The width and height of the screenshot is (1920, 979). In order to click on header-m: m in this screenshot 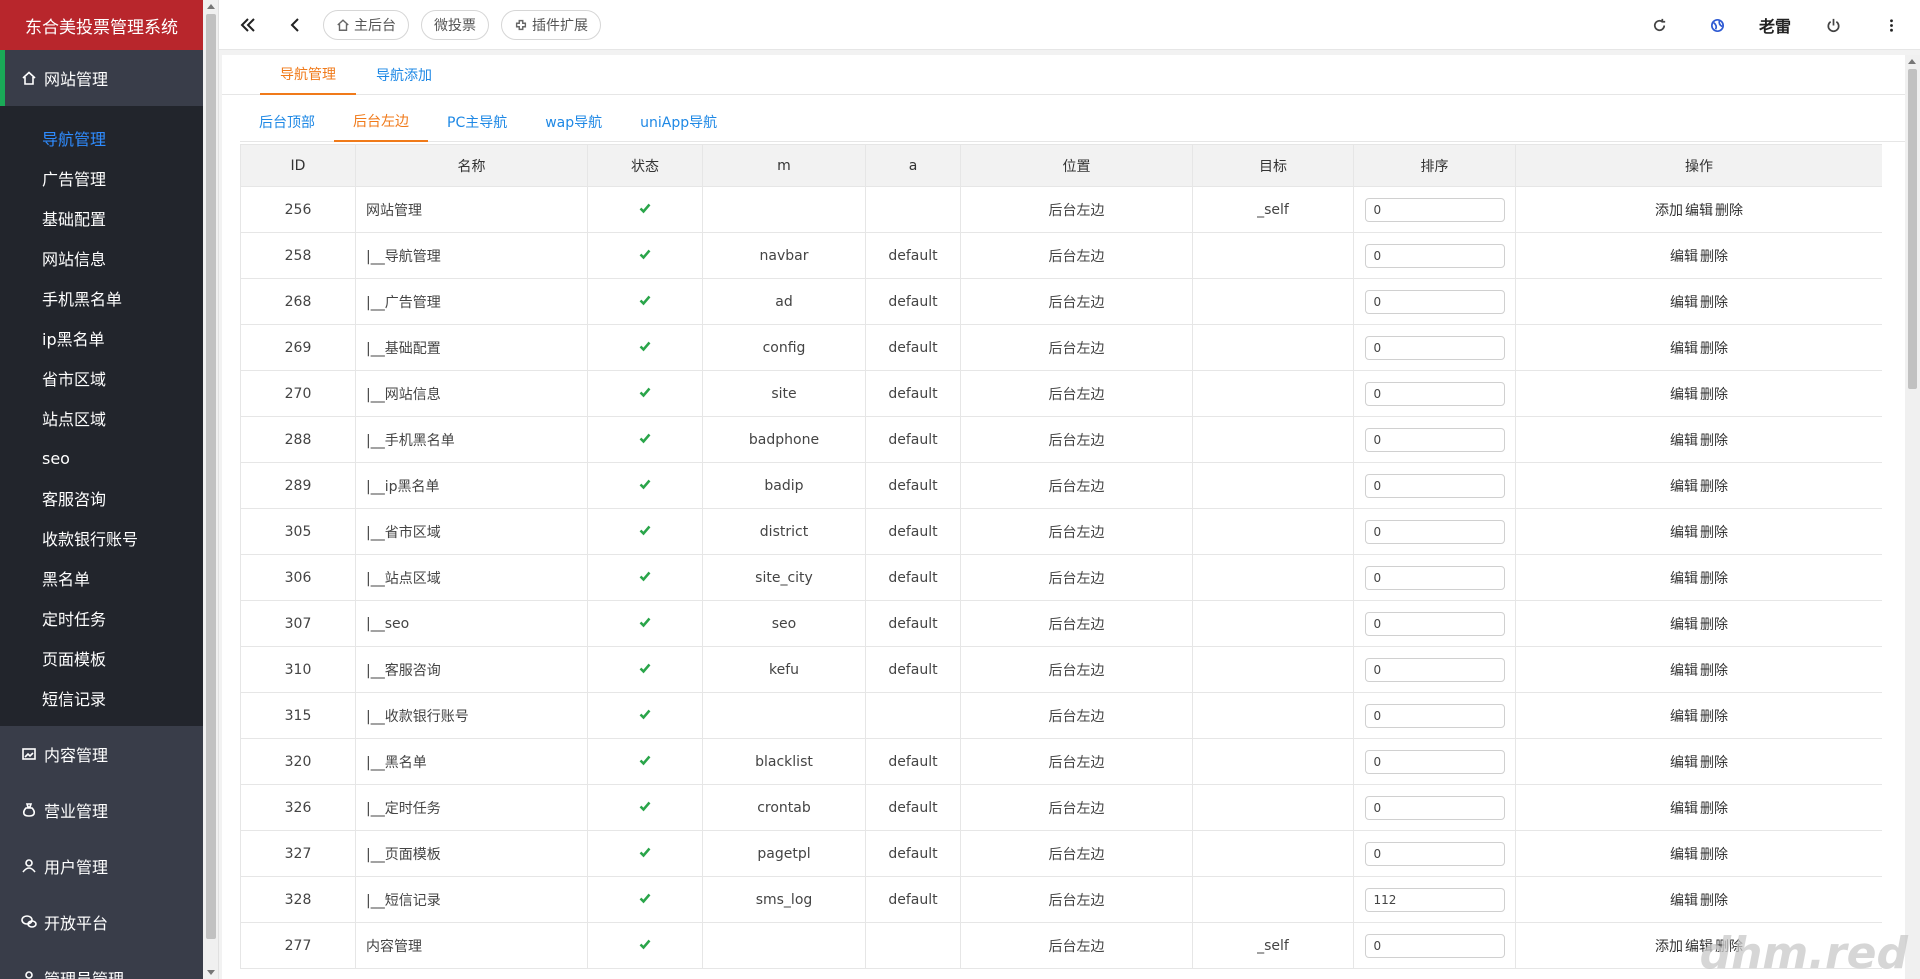, I will do `click(784, 165)`.